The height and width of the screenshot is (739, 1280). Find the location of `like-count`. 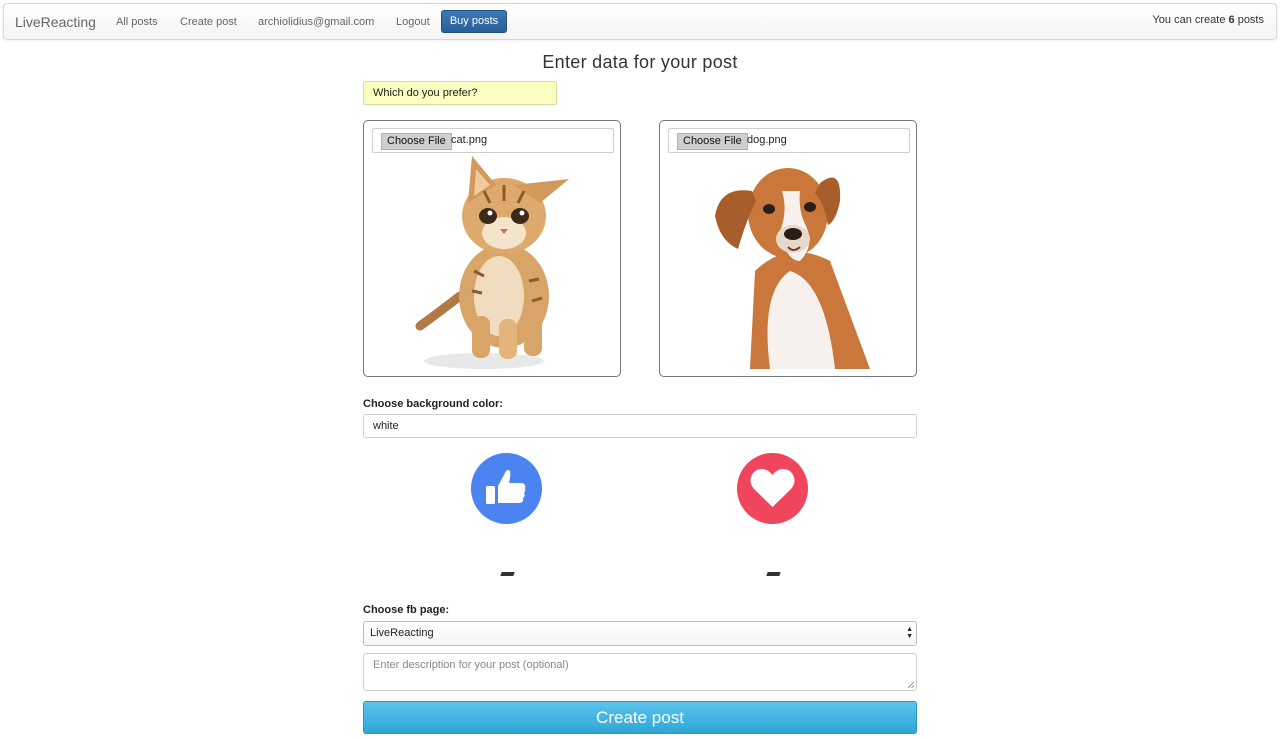

like-count is located at coordinates (507, 574).